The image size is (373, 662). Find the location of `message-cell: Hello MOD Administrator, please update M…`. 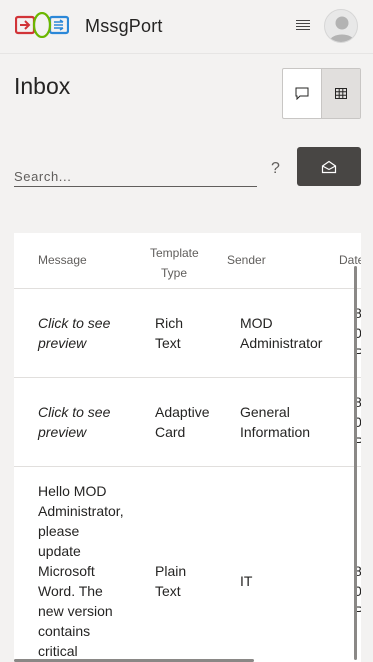

message-cell: Hello MOD Administrator, please update M… is located at coordinates (81, 571).